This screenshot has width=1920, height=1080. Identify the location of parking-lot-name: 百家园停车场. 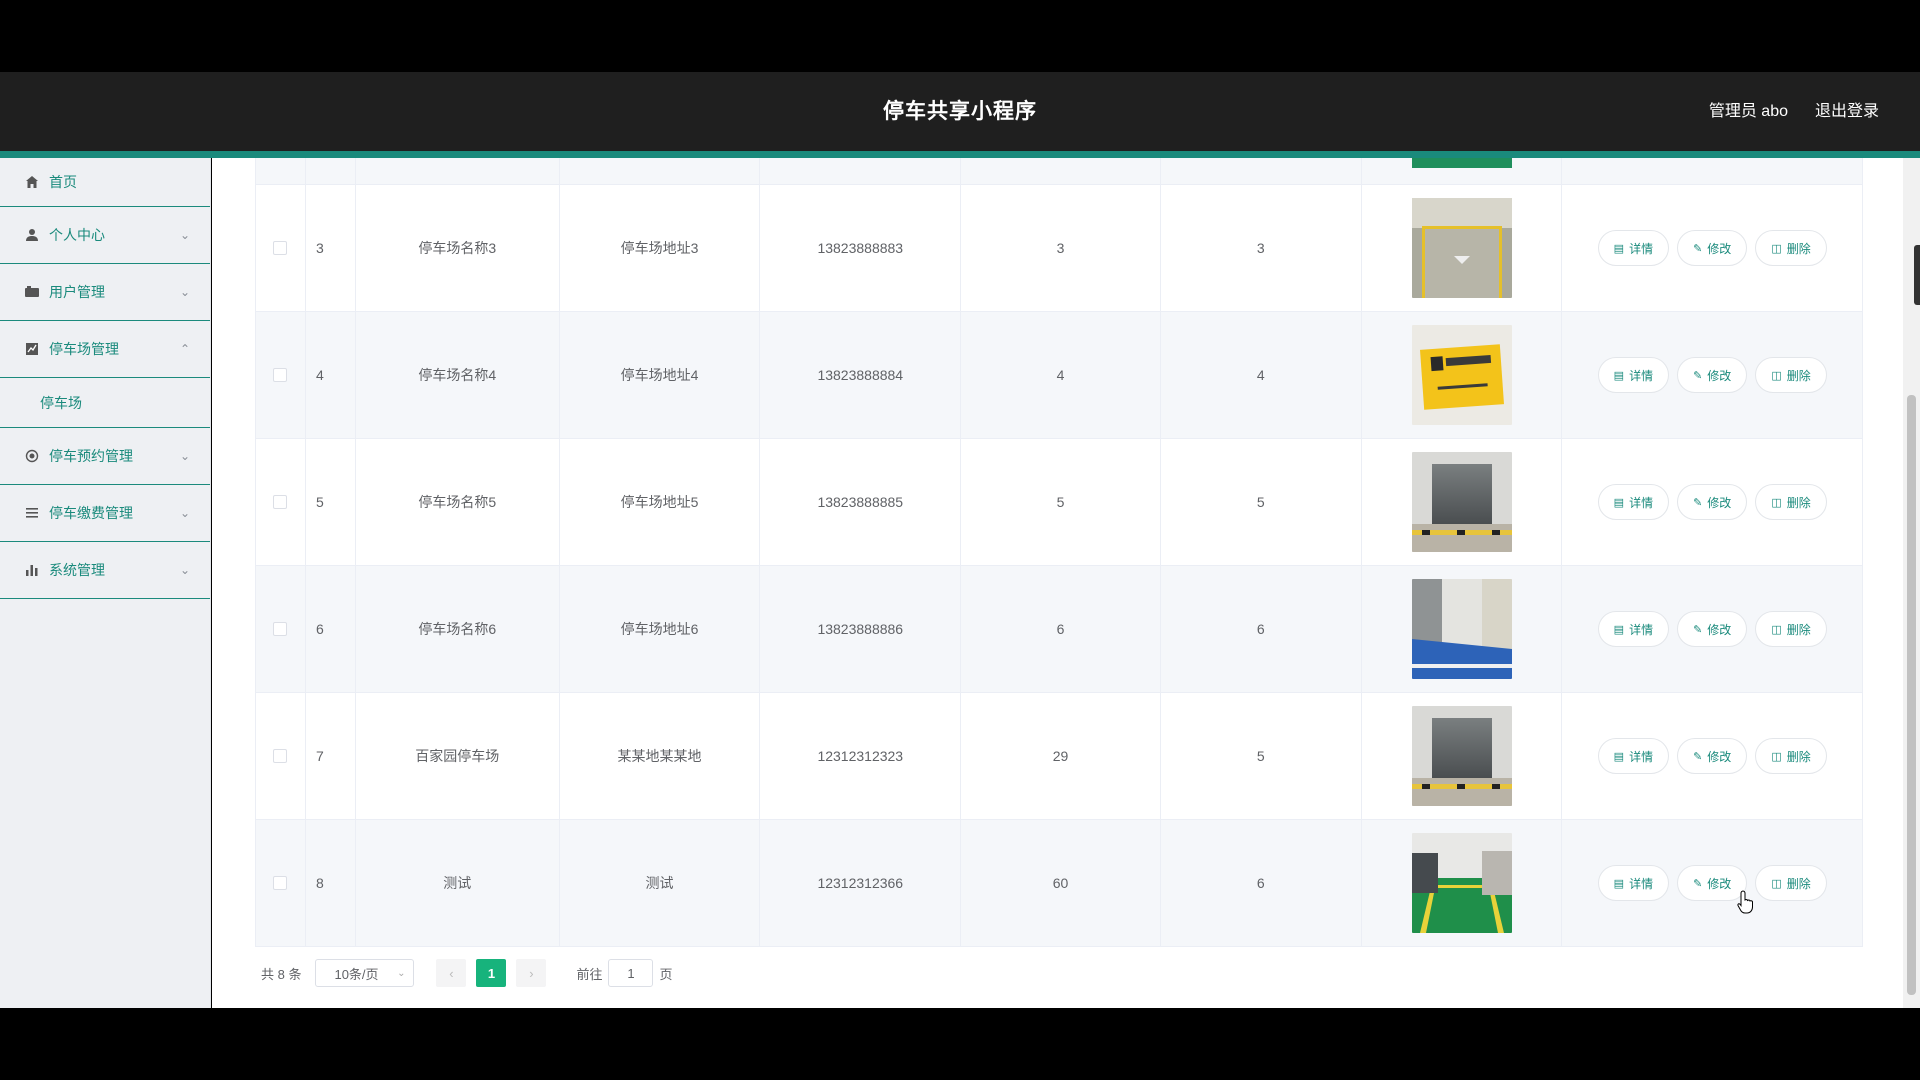
(458, 756).